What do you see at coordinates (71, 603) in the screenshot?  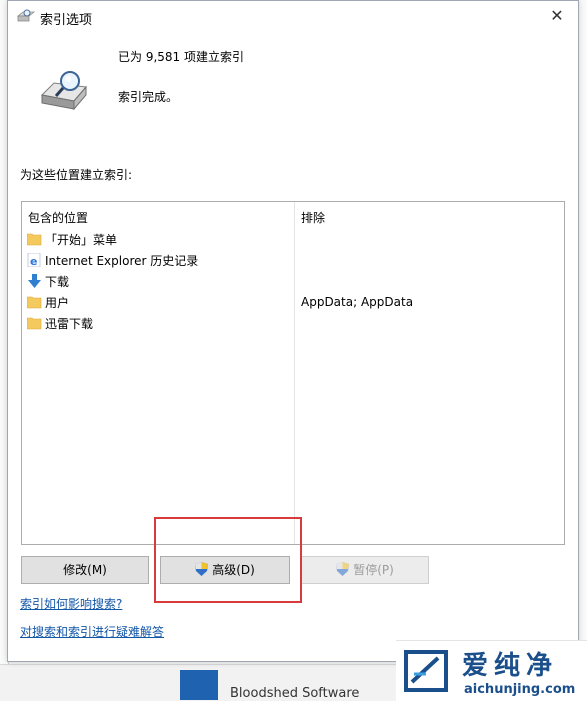 I see `how-indexing-affects-search-link: 索引如何影响搜索?` at bounding box center [71, 603].